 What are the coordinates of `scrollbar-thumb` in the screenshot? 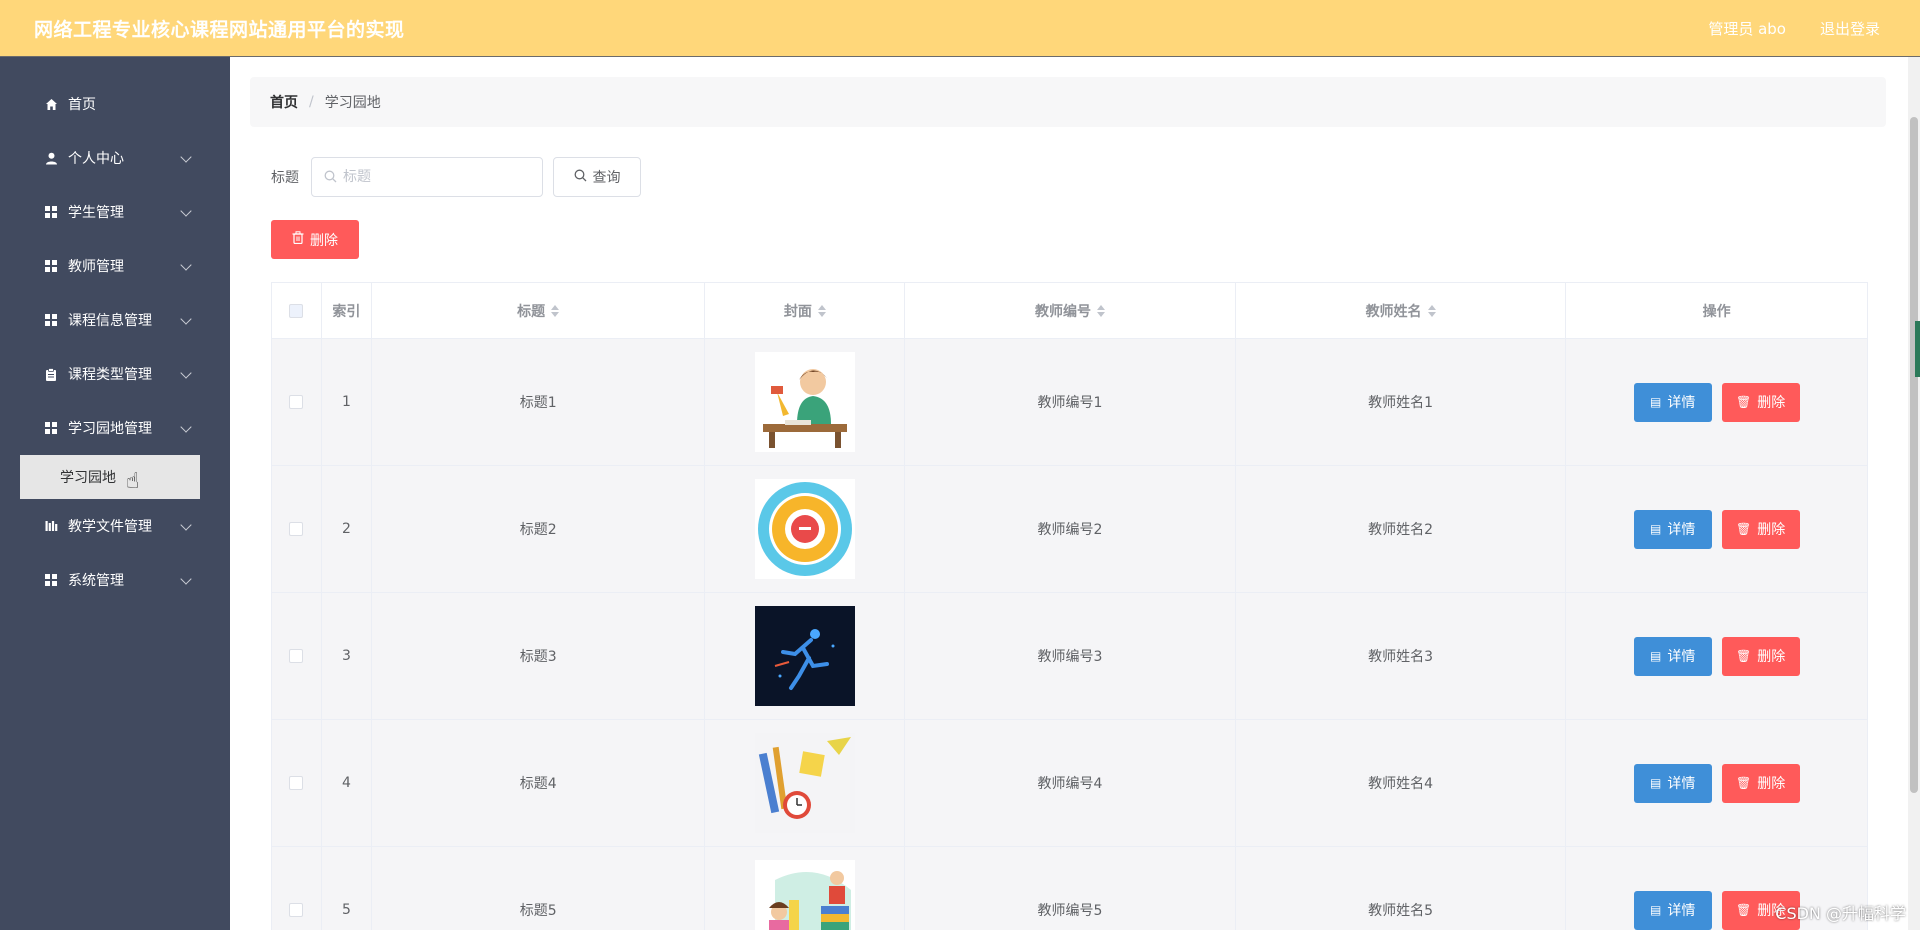 It's located at (1914, 455).